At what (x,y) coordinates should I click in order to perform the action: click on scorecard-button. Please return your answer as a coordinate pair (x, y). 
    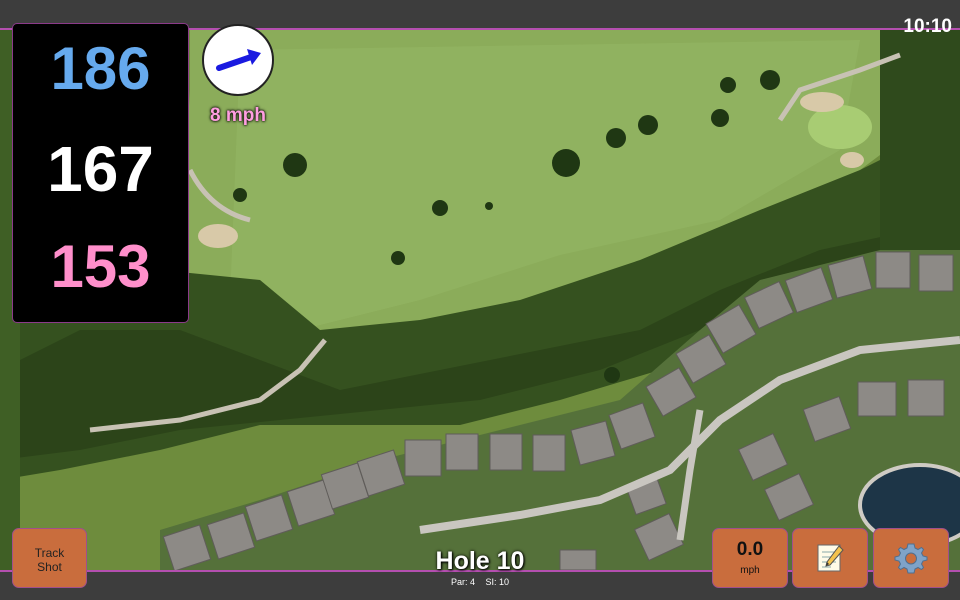
    Looking at the image, I should click on (830, 558).